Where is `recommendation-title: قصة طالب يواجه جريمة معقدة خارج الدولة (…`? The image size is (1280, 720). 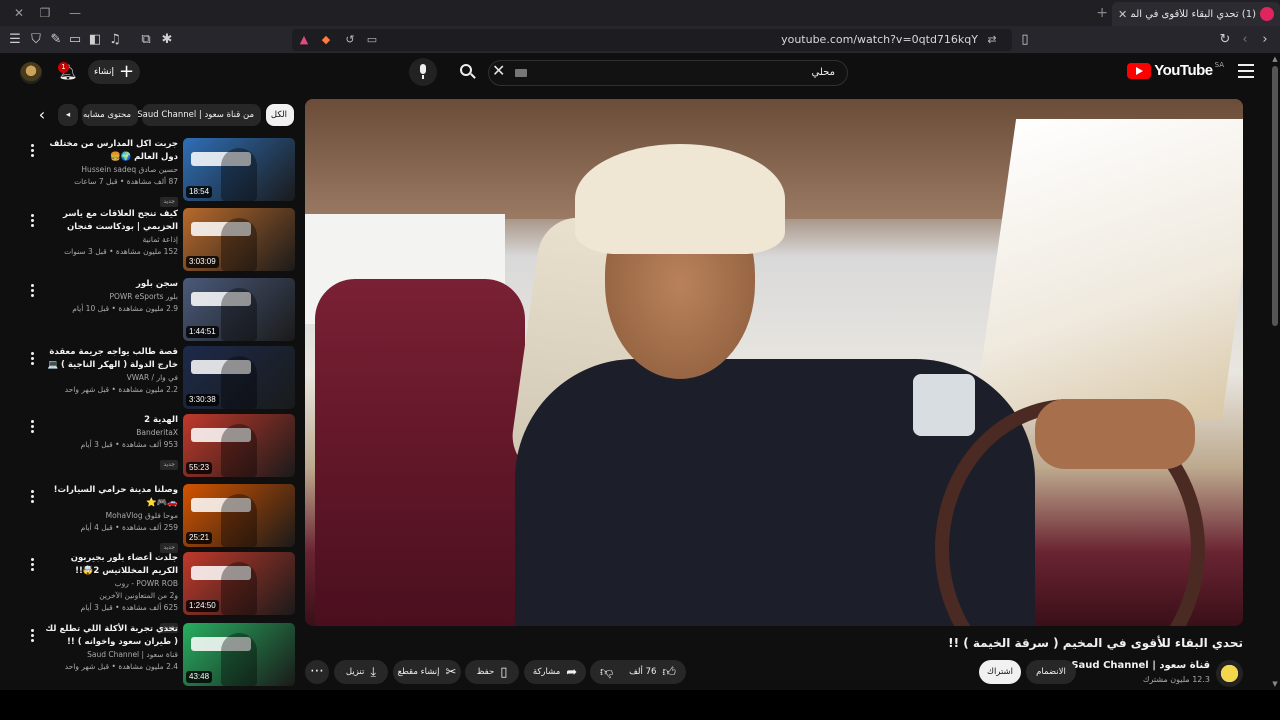
recommendation-title: قصة طالب يواجه جريمة معقدة خارج الدولة (… is located at coordinates (110, 359).